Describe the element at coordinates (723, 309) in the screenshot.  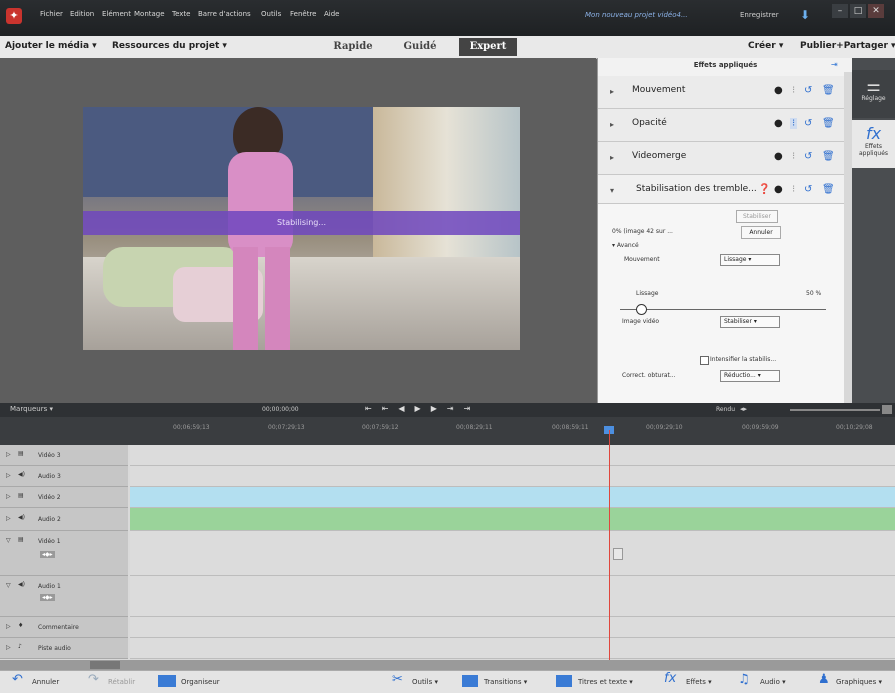
I see `smoothing-slider-track` at that location.